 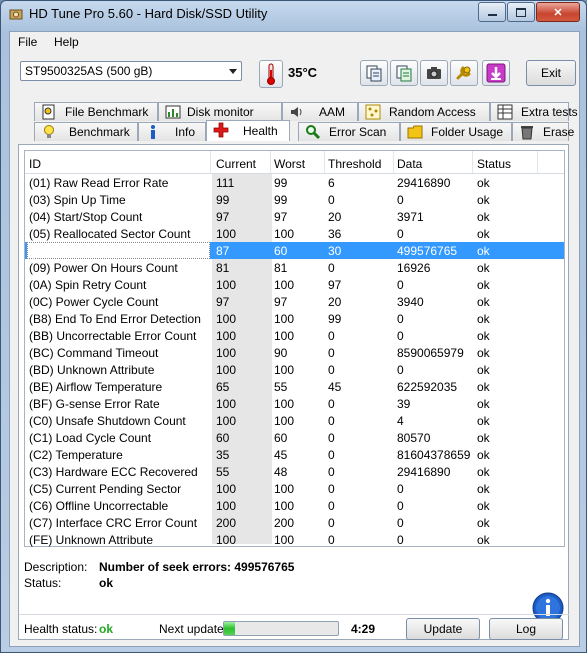 What do you see at coordinates (404, 73) in the screenshot?
I see `copy-all-button` at bounding box center [404, 73].